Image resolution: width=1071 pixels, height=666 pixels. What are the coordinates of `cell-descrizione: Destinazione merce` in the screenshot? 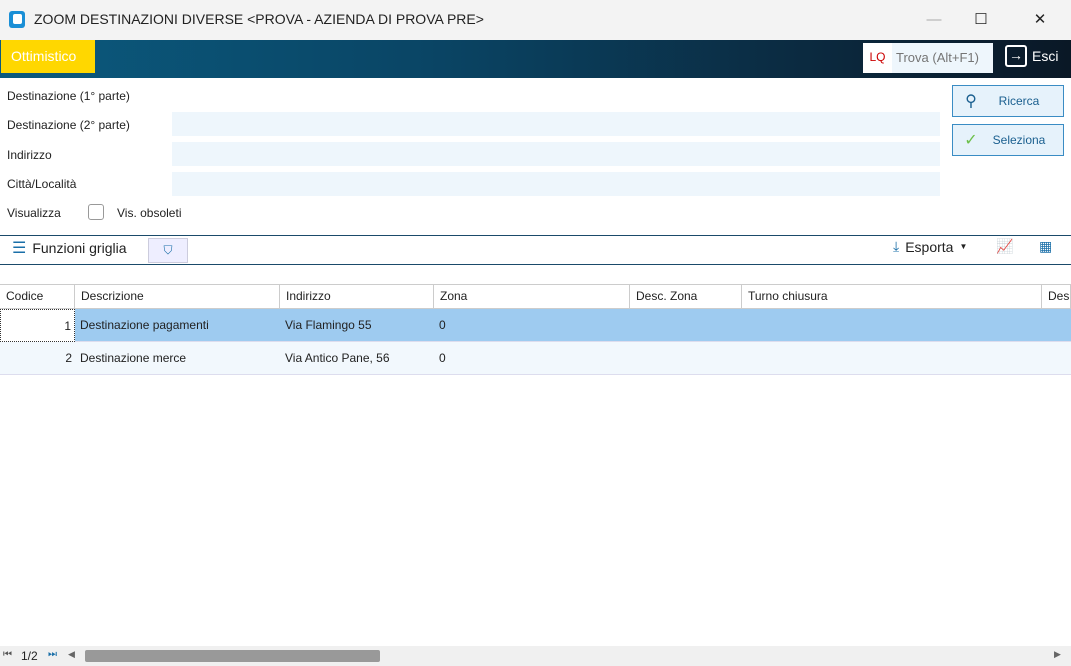 It's located at (133, 358).